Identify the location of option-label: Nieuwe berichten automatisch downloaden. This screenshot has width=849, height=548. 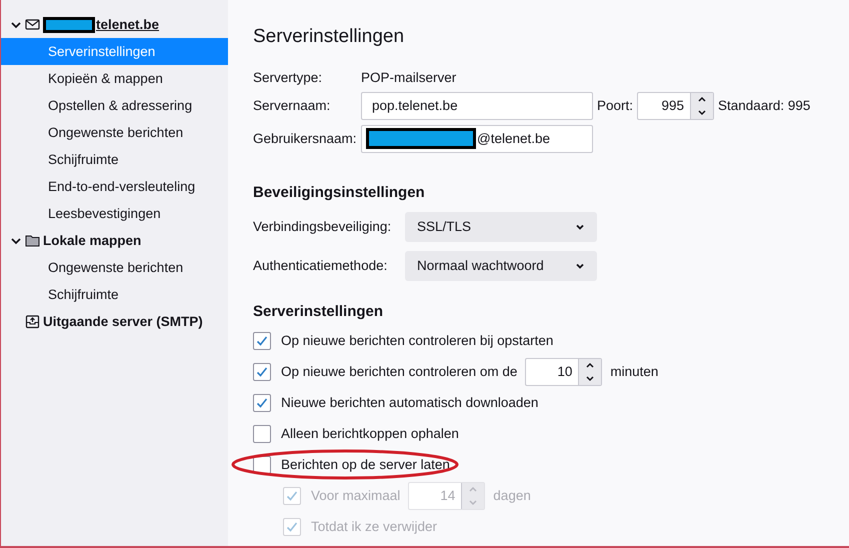
(409, 402).